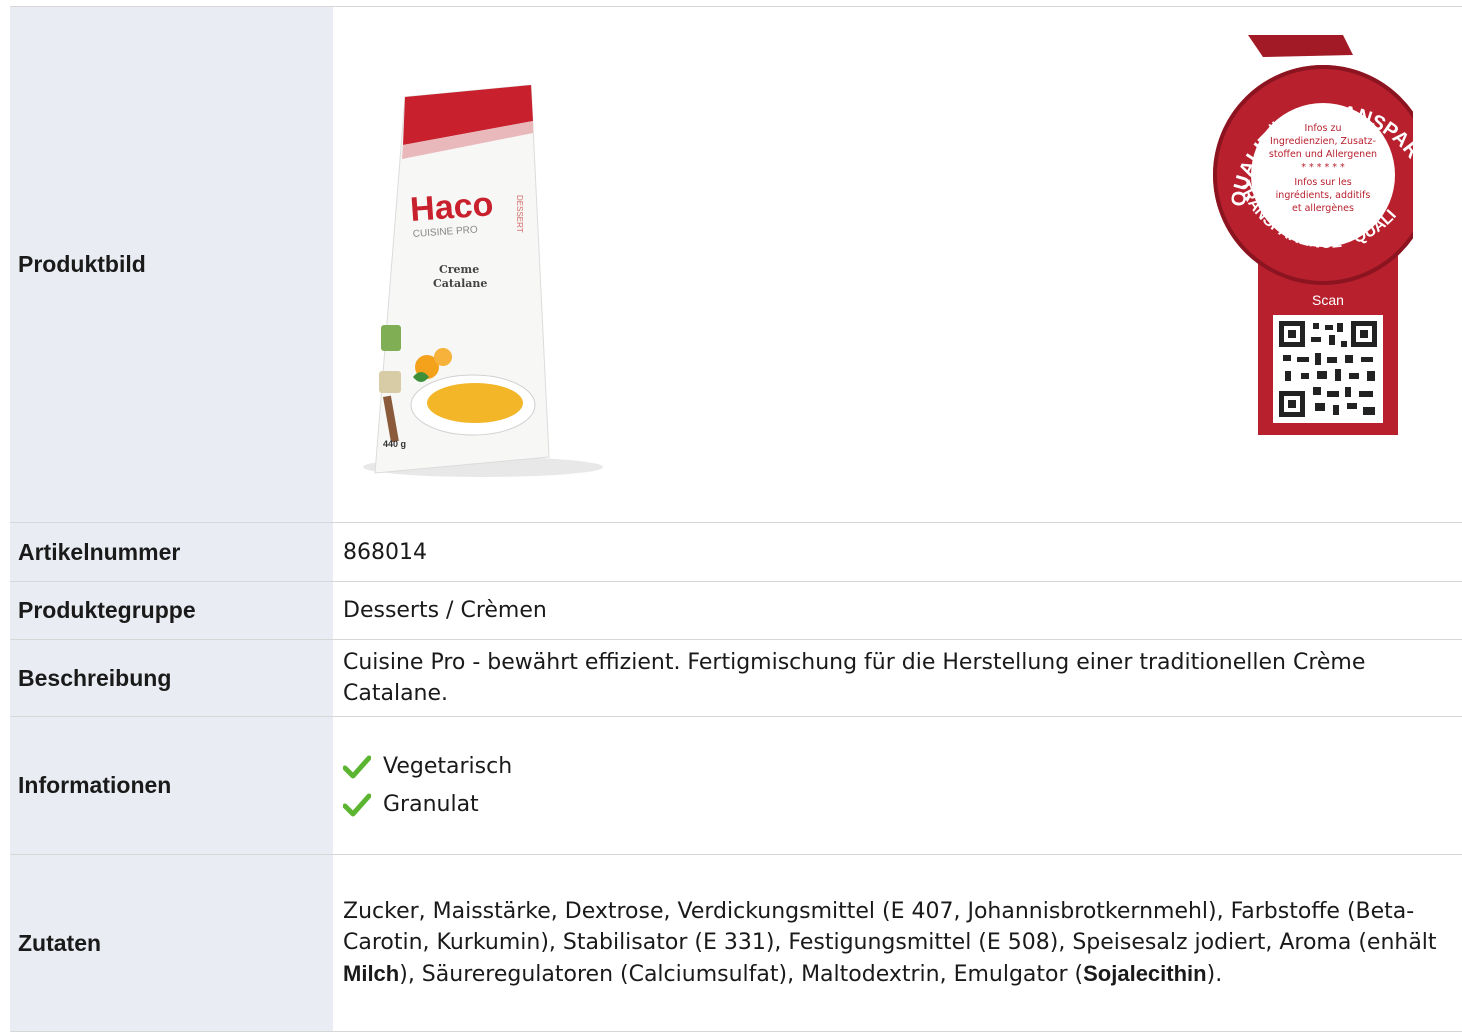 Image resolution: width=1462 pixels, height=1036 pixels. What do you see at coordinates (895, 805) in the screenshot?
I see `info-item-granulate: Granulat` at bounding box center [895, 805].